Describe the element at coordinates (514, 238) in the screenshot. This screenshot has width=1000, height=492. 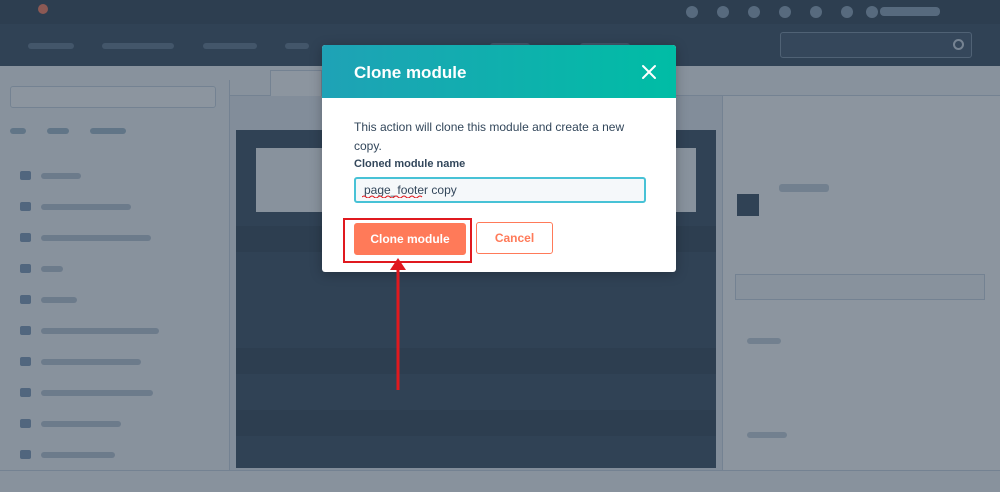
I see `cancel-button: Cancel` at that location.